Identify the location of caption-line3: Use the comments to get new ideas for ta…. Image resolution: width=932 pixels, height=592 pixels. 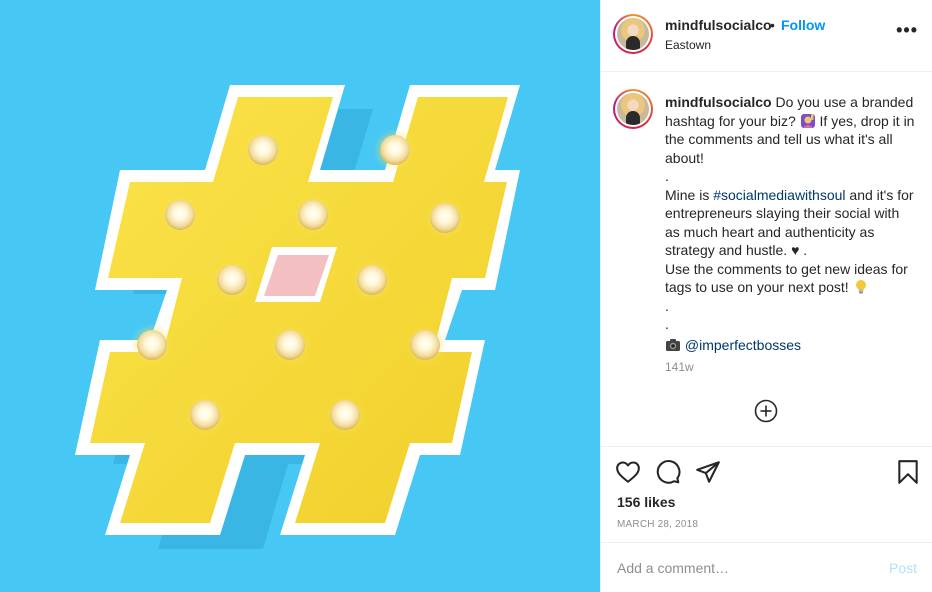
(786, 278).